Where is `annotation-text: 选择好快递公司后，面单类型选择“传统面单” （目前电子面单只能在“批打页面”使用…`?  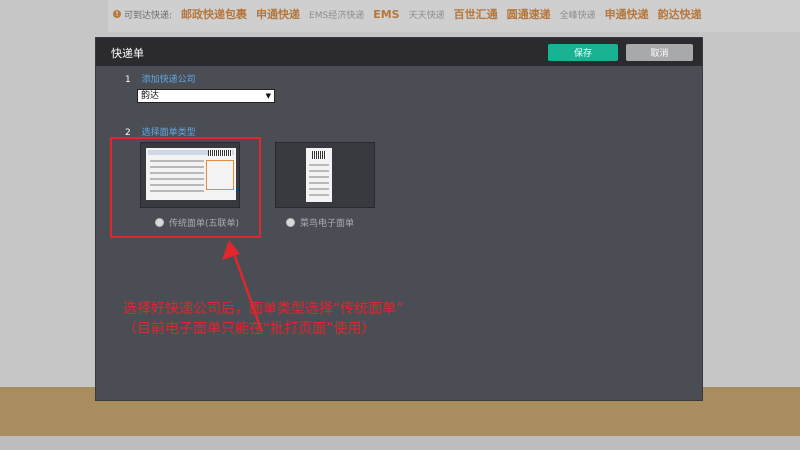
annotation-text: 选择好快递公司后，面单类型选择“传统面单” （目前电子面单只能在“批打页面”使用… is located at coordinates (263, 319).